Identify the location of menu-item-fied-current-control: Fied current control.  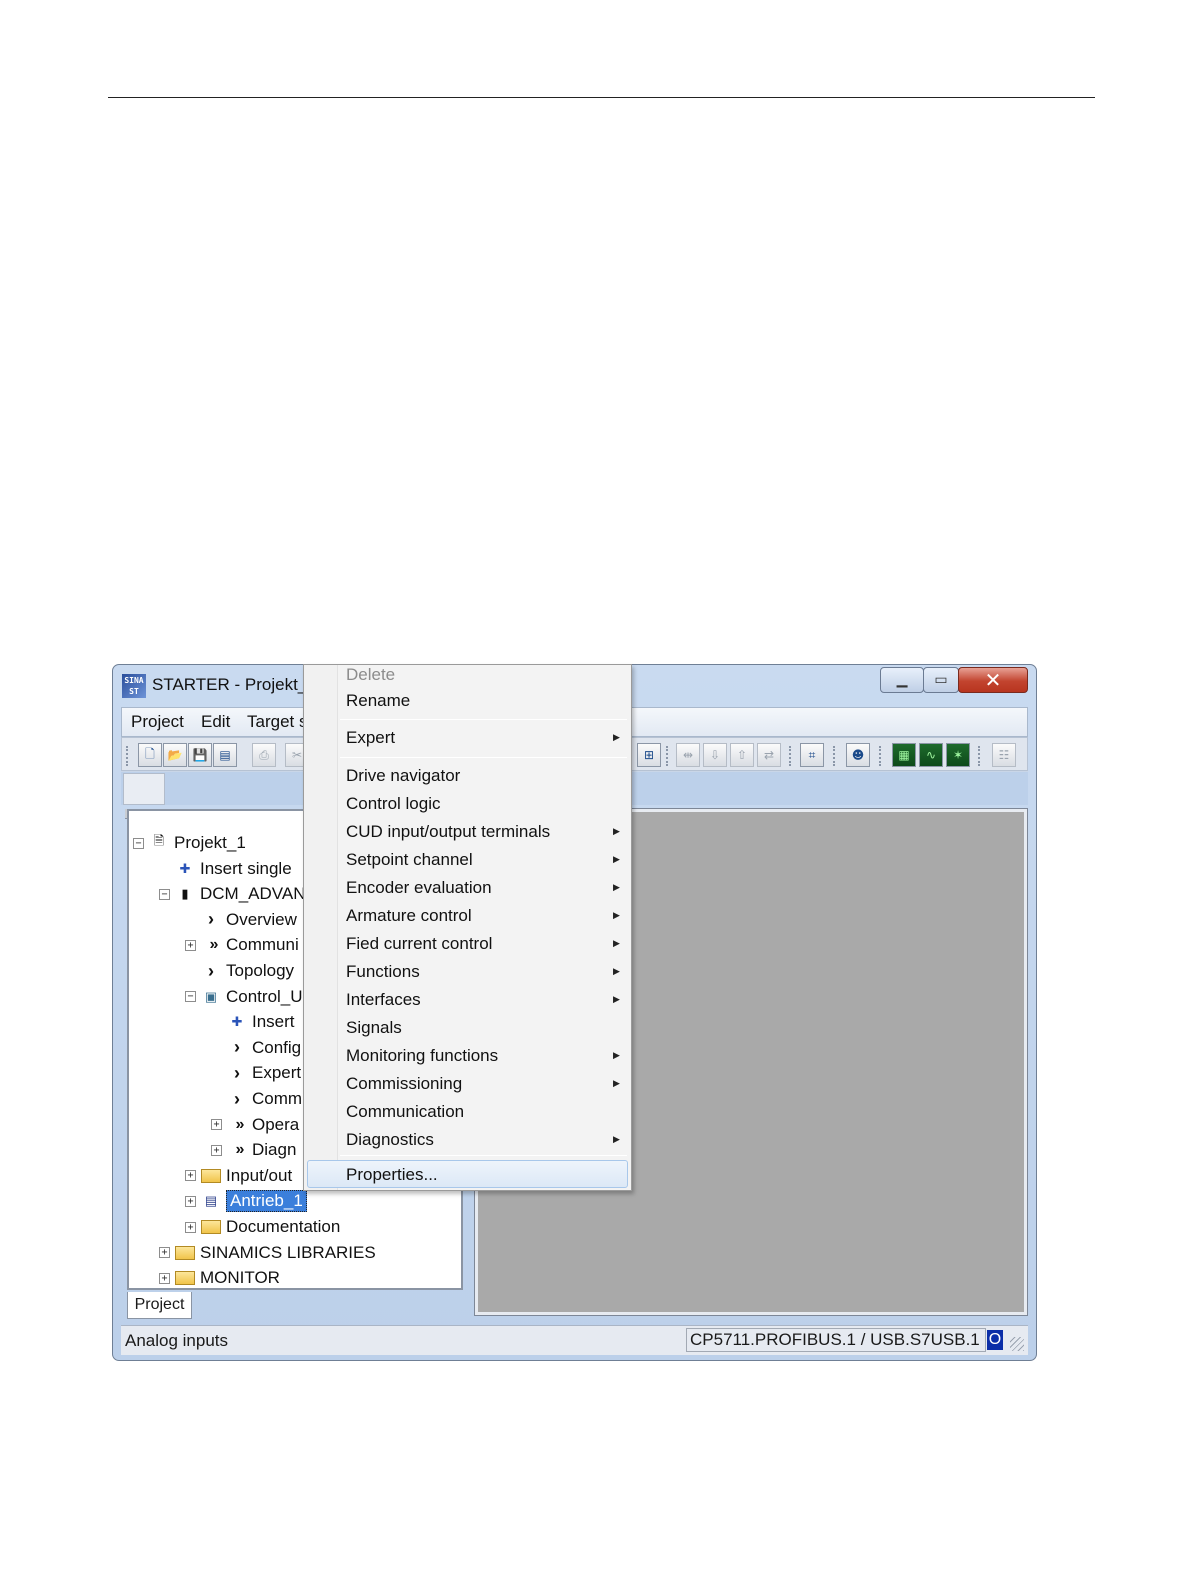
(419, 944).